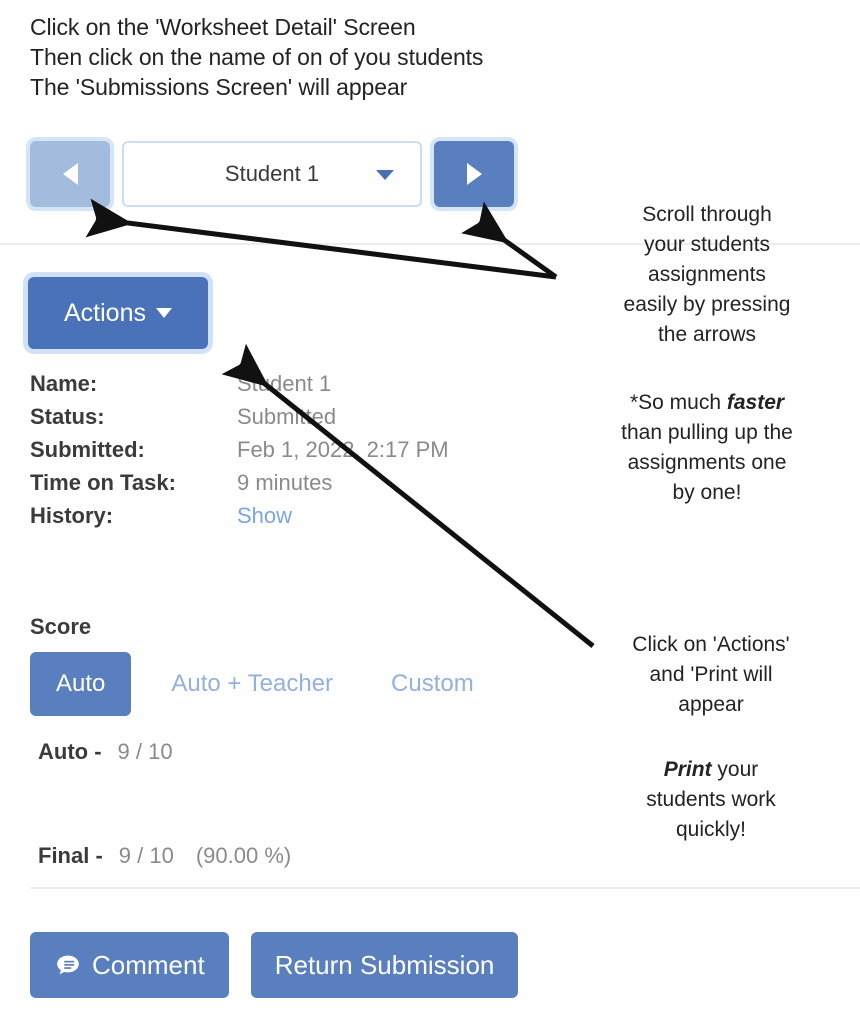 This screenshot has height=1024, width=860. I want to click on annotation-emphasis: faster, so click(755, 402).